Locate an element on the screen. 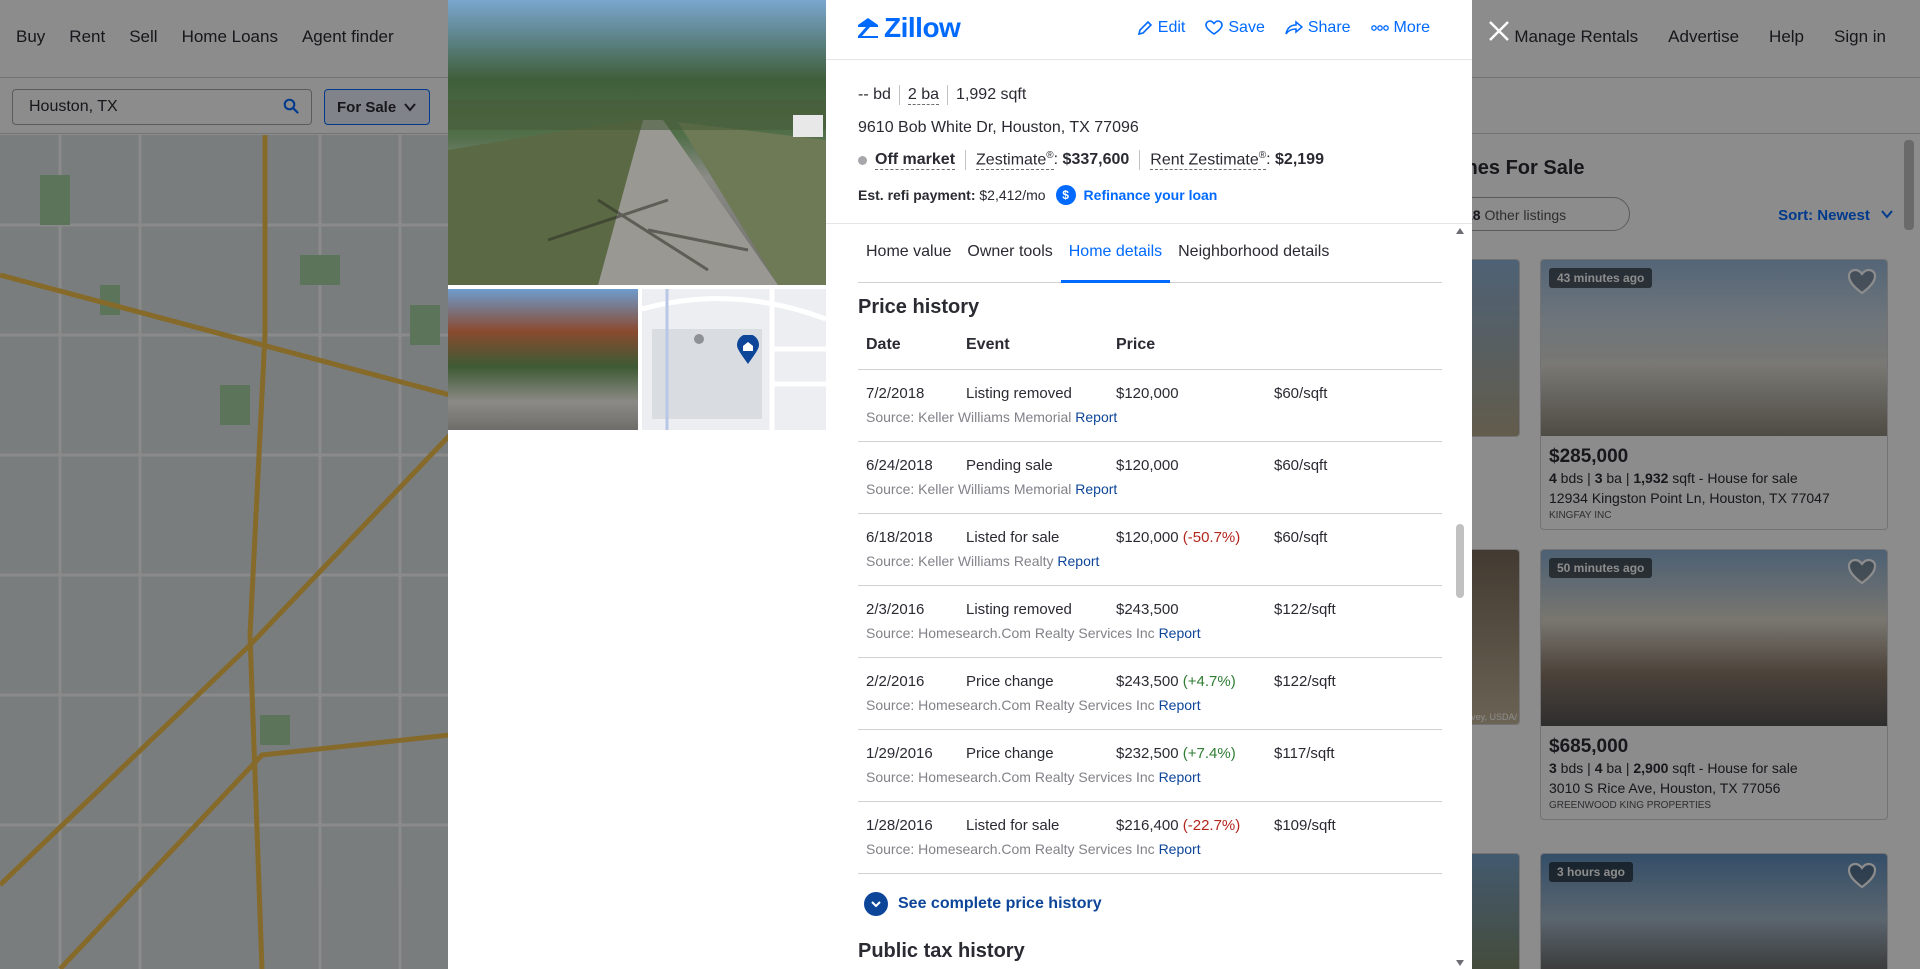 The image size is (1920, 969). save-label: Save is located at coordinates (1246, 27).